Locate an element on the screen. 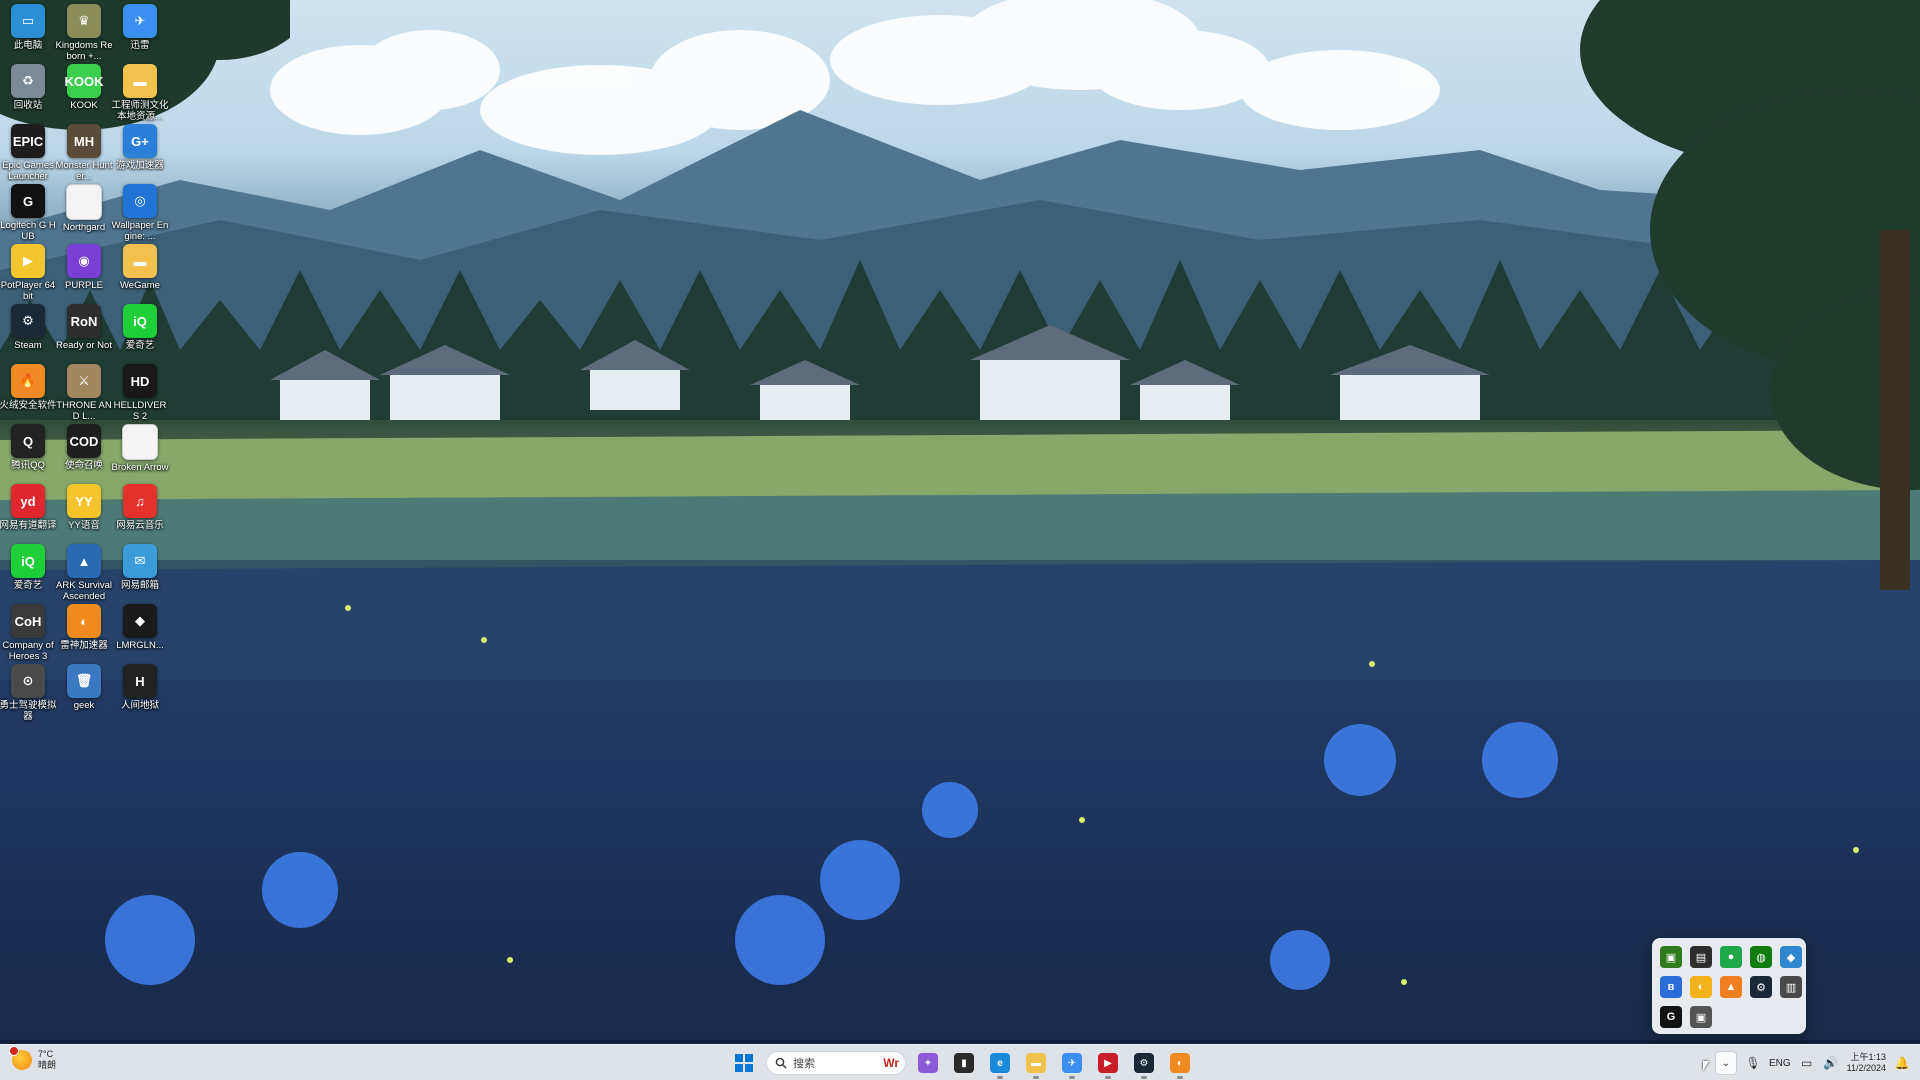 Image resolution: width=1920 pixels, height=1080 pixels. kook-icon: KOOK is located at coordinates (84, 81).